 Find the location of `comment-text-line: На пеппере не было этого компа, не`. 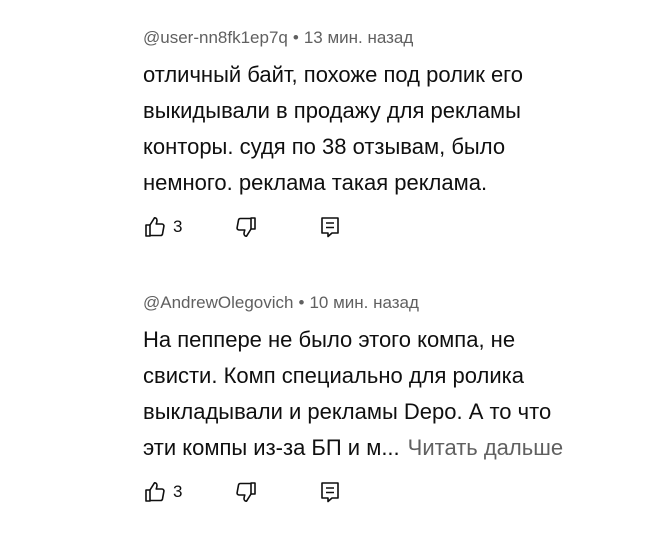

comment-text-line: На пеппере не было этого компа, не is located at coordinates (329, 339).